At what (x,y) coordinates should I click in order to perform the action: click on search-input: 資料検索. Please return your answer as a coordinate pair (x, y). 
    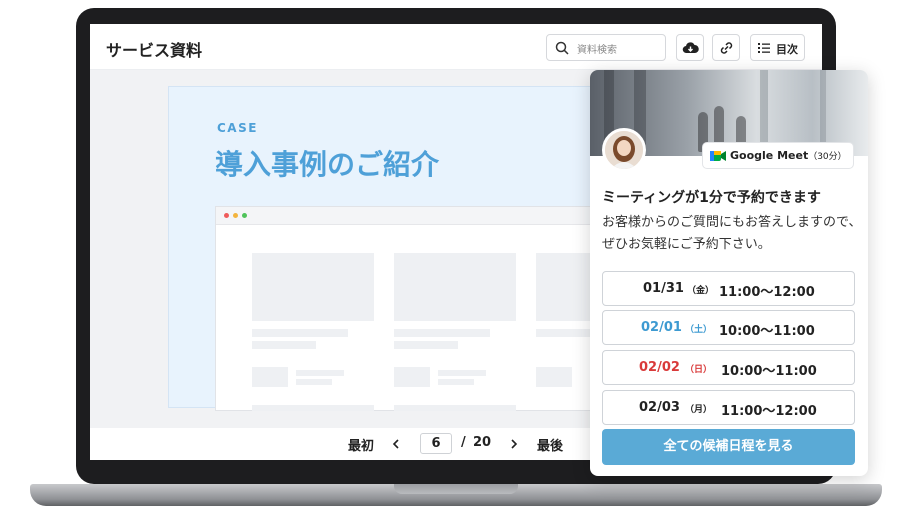
    Looking at the image, I should click on (606, 47).